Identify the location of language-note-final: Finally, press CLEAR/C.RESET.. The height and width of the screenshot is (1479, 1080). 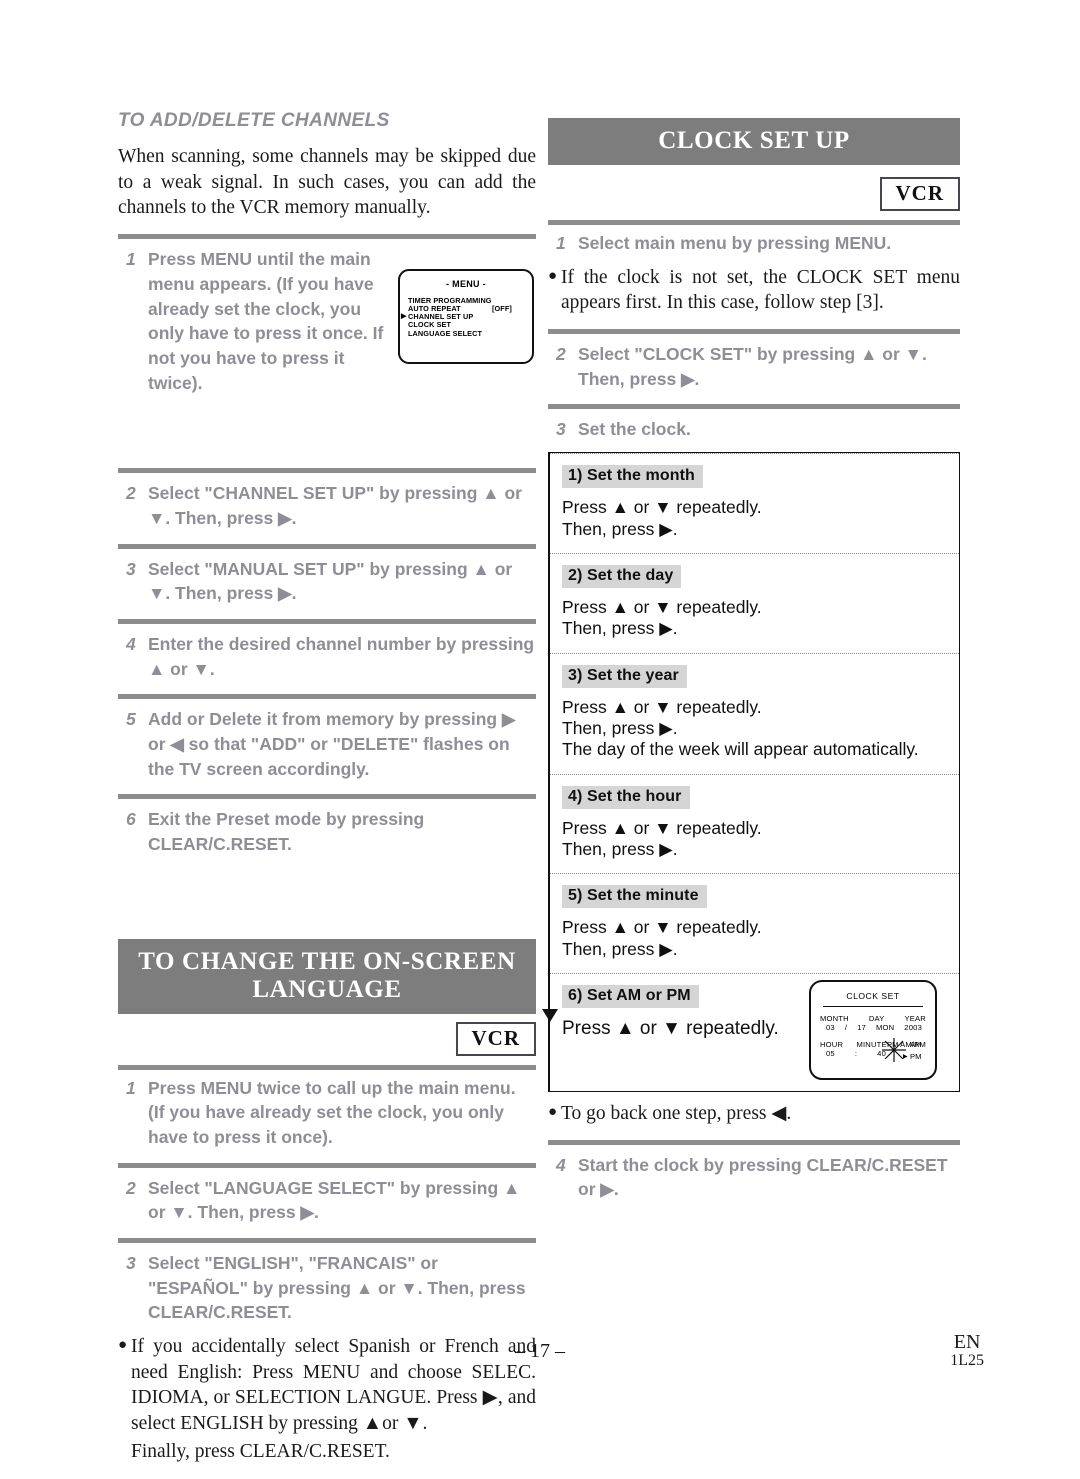
(327, 1452).